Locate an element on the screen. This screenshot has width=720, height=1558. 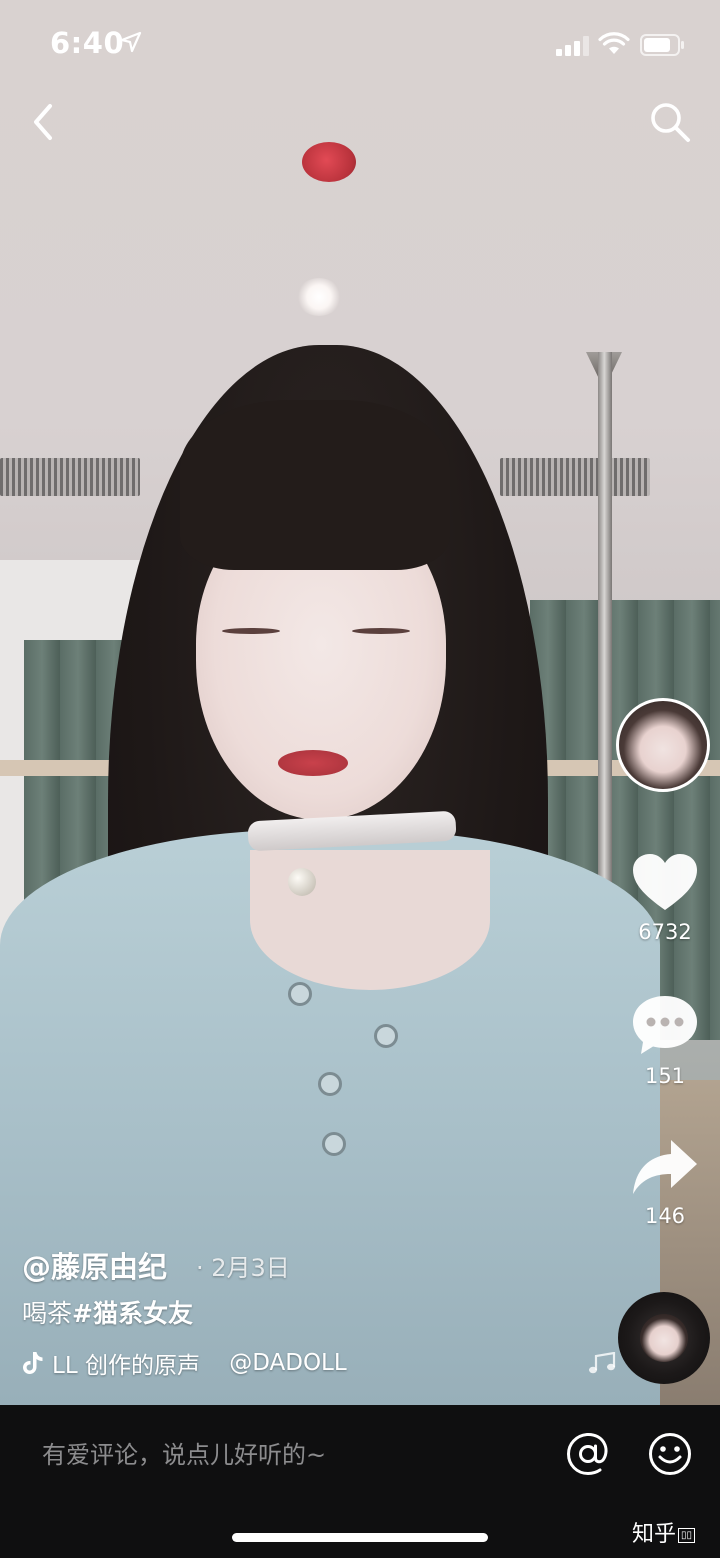
ceiling-light is located at coordinates (319, 297).